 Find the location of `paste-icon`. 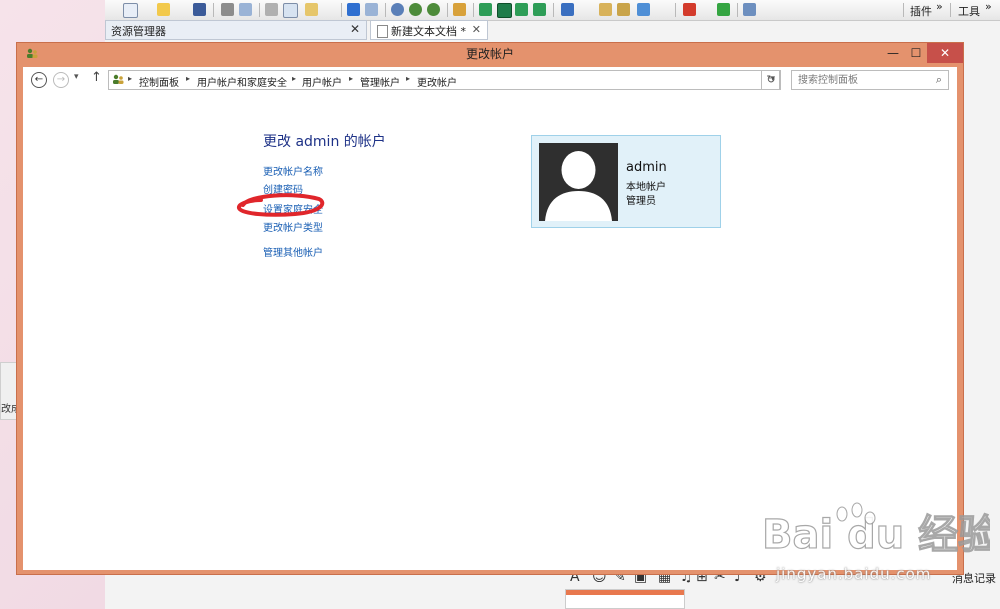

paste-icon is located at coordinates (311, 9).